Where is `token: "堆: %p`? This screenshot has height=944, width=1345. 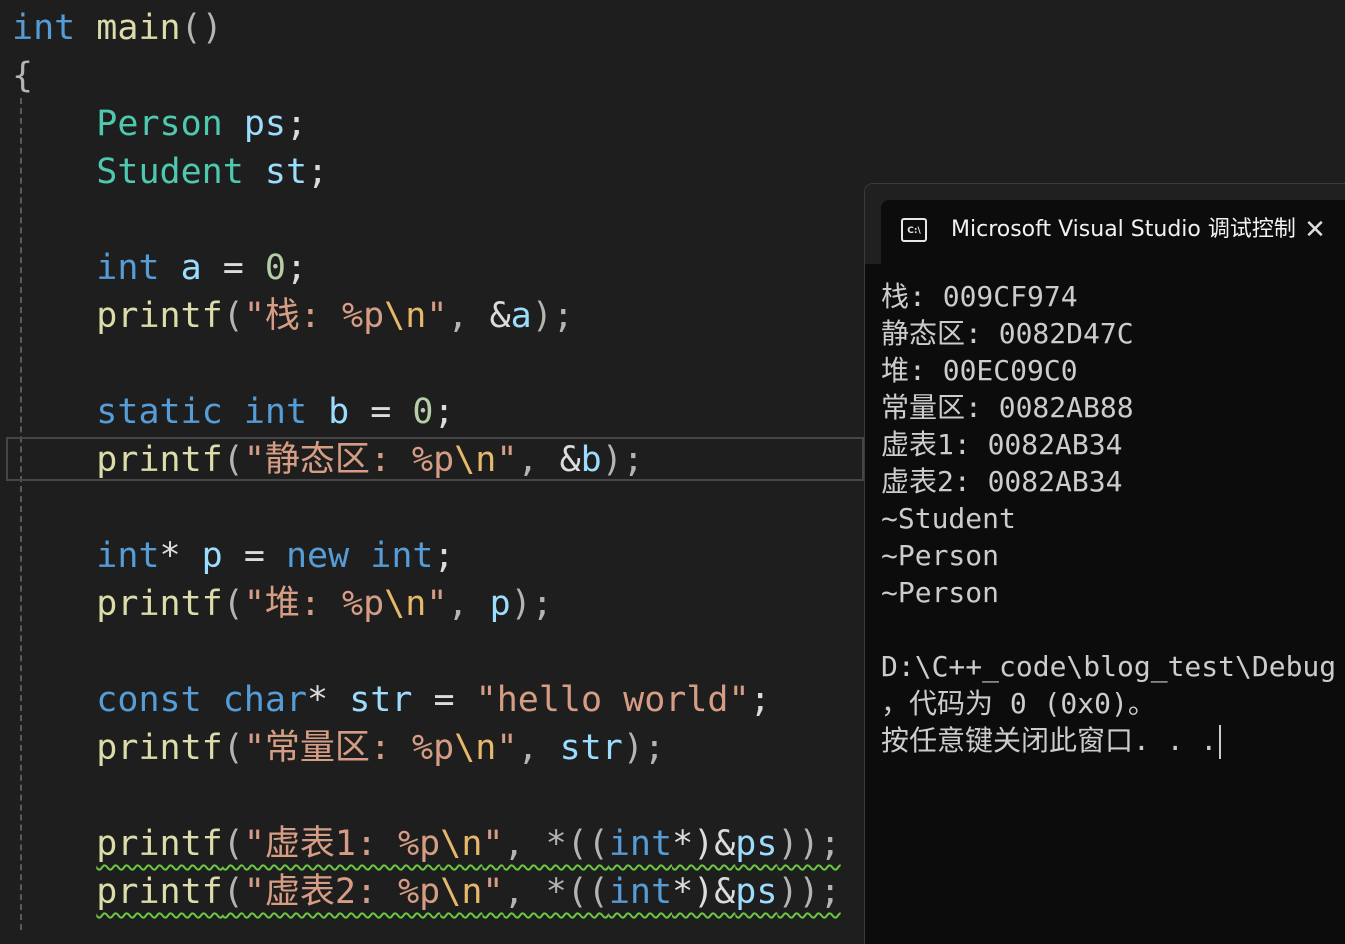 token: "堆: %p is located at coordinates (314, 604).